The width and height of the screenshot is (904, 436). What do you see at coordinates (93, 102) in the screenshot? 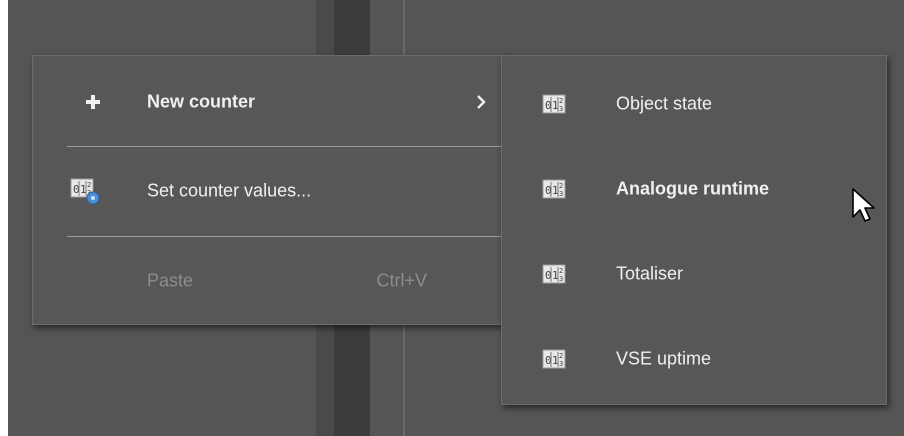
I see `plus-icon` at bounding box center [93, 102].